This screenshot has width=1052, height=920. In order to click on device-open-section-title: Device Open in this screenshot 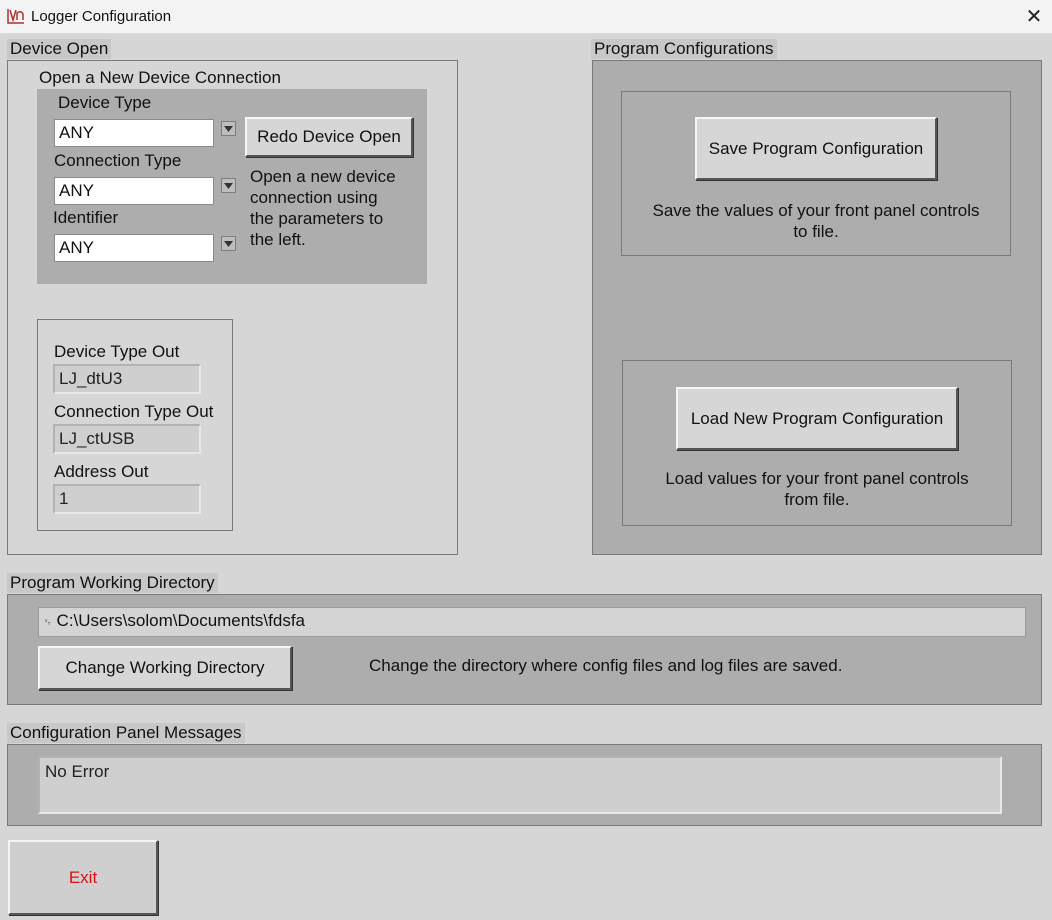, I will do `click(59, 49)`.